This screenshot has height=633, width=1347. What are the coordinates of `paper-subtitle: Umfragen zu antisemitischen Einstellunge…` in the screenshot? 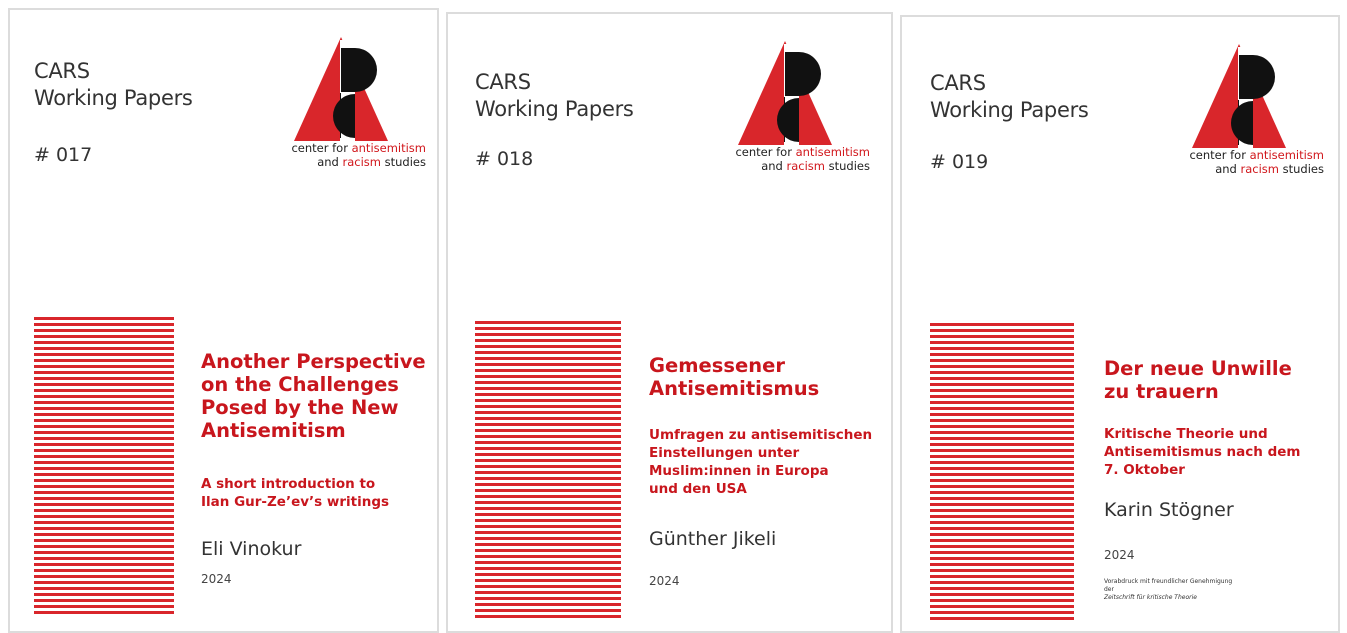 It's located at (761, 462).